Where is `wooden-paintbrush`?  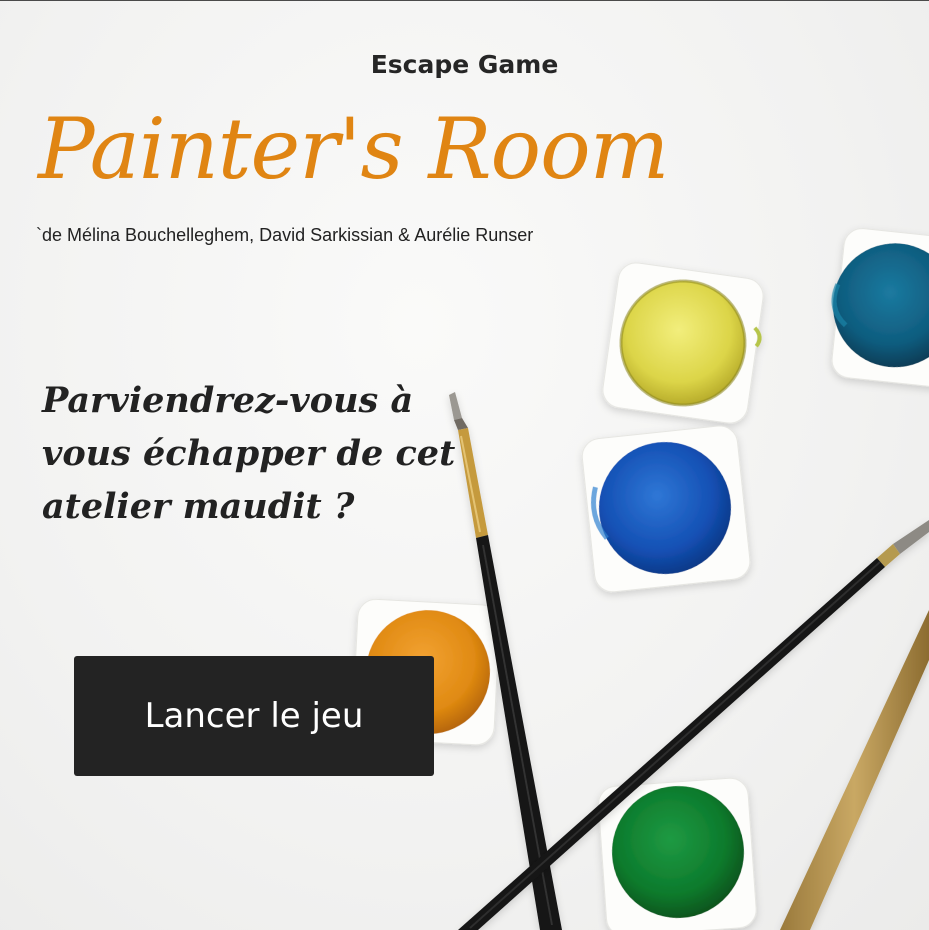 wooden-paintbrush is located at coordinates (854, 770).